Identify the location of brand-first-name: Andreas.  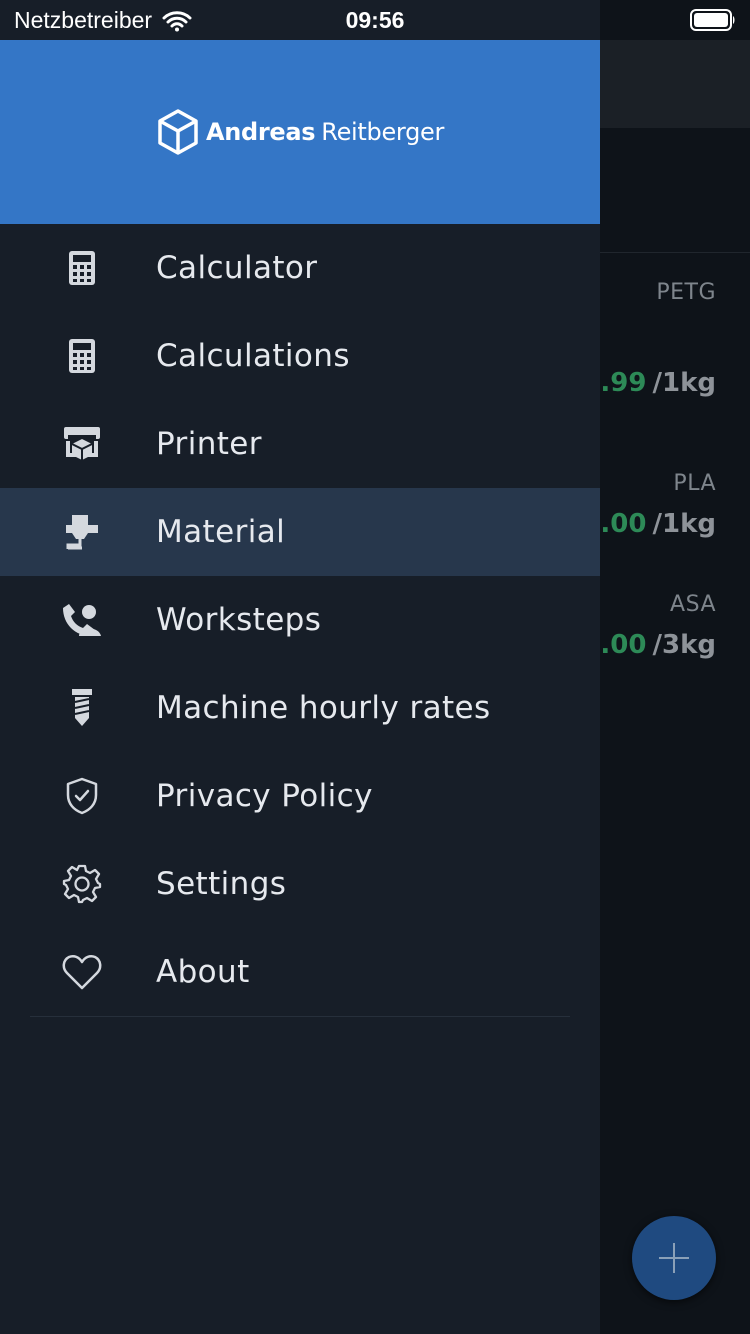
(260, 132).